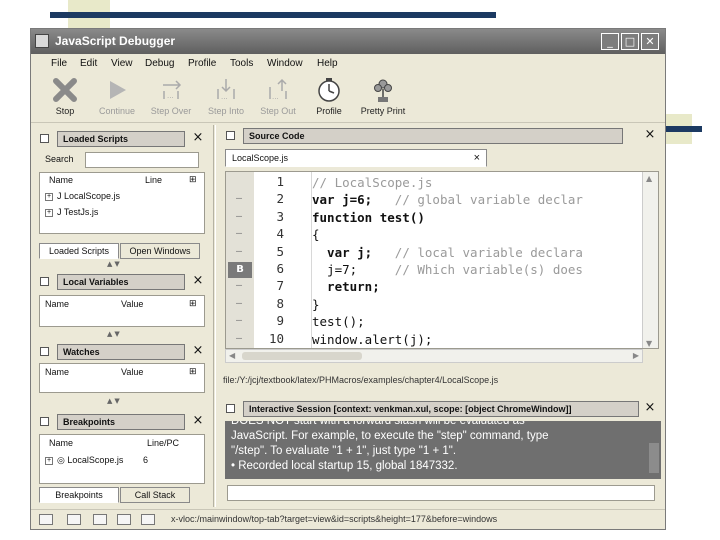 This screenshot has height=540, width=720. What do you see at coordinates (610, 41) in the screenshot?
I see `minimize-button: _` at bounding box center [610, 41].